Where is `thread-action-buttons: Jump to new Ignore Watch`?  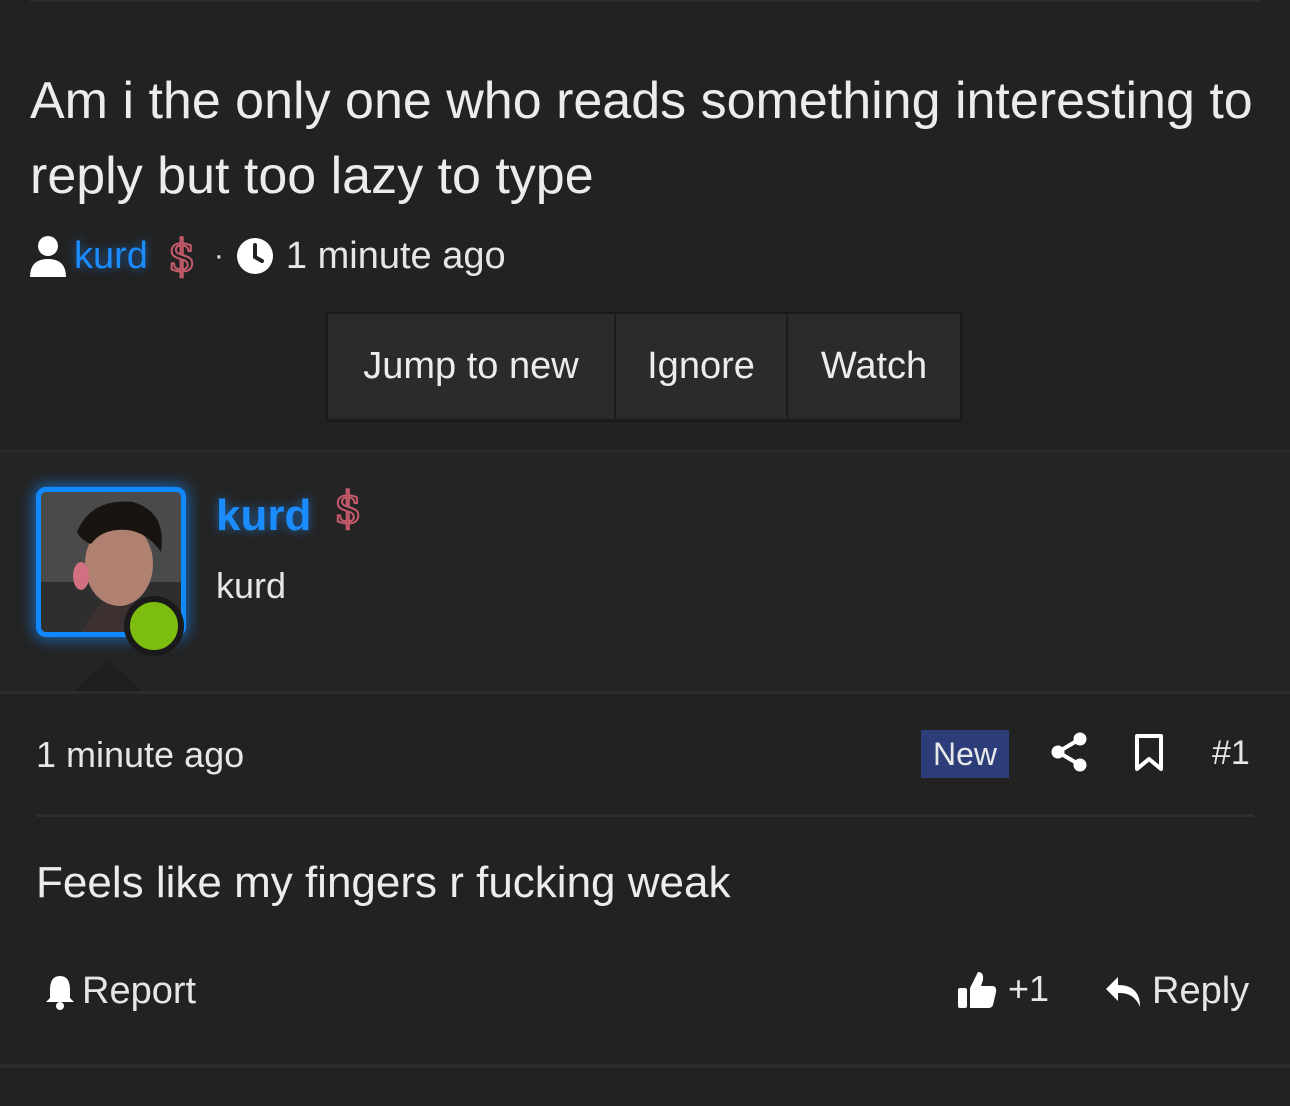 thread-action-buttons: Jump to new Ignore Watch is located at coordinates (644, 367).